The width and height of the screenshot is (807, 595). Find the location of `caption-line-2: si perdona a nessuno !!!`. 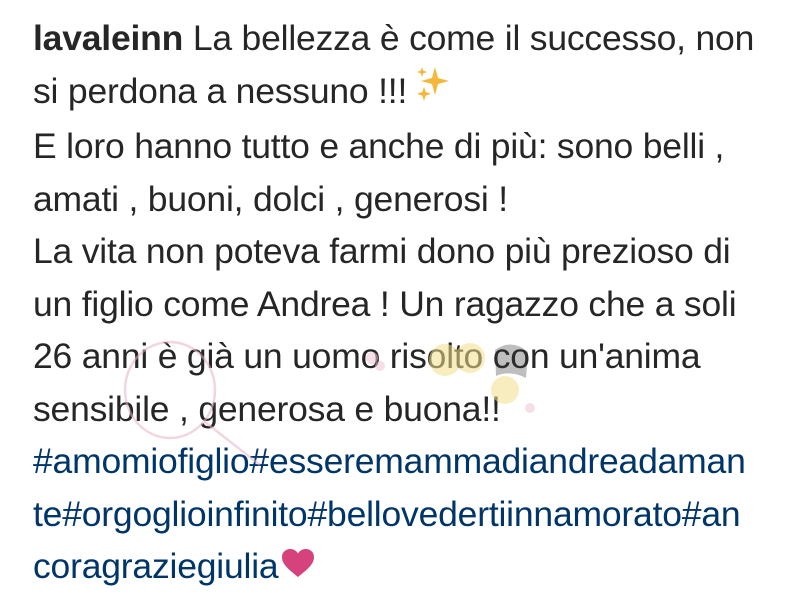

caption-line-2: si perdona a nessuno !!! is located at coordinates (413, 93).